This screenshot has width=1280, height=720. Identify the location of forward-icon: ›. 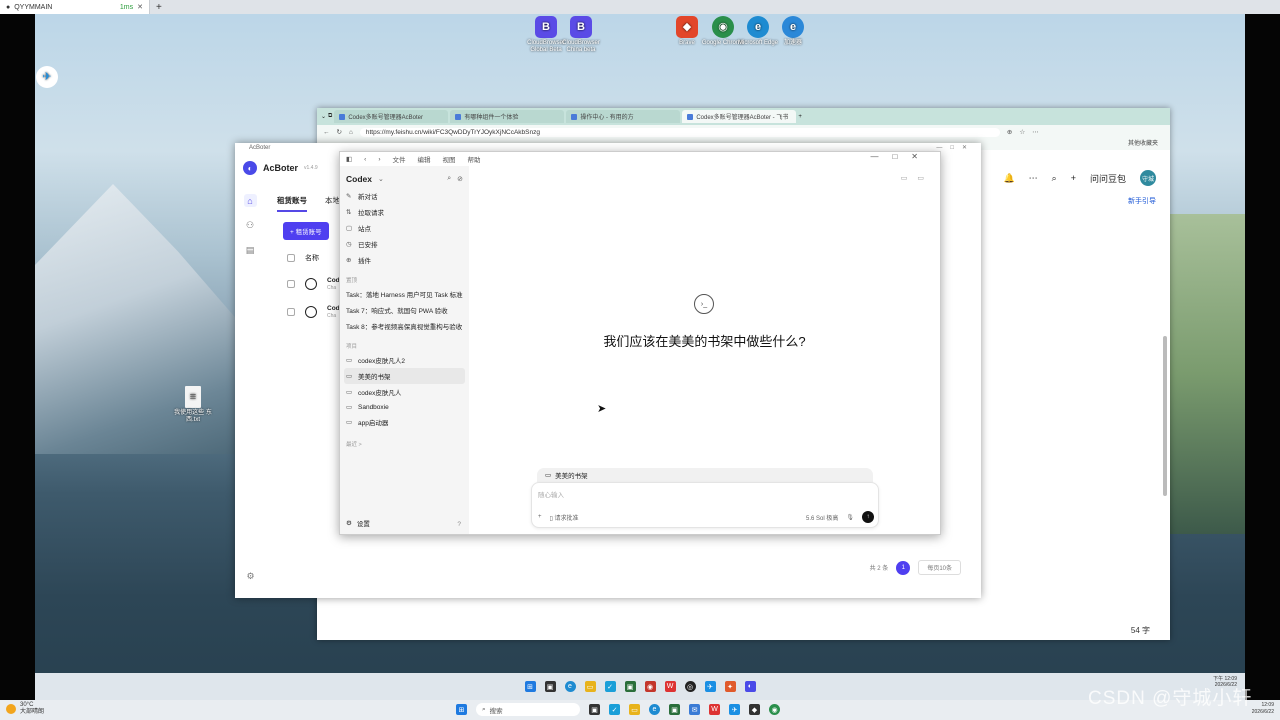
(379, 159).